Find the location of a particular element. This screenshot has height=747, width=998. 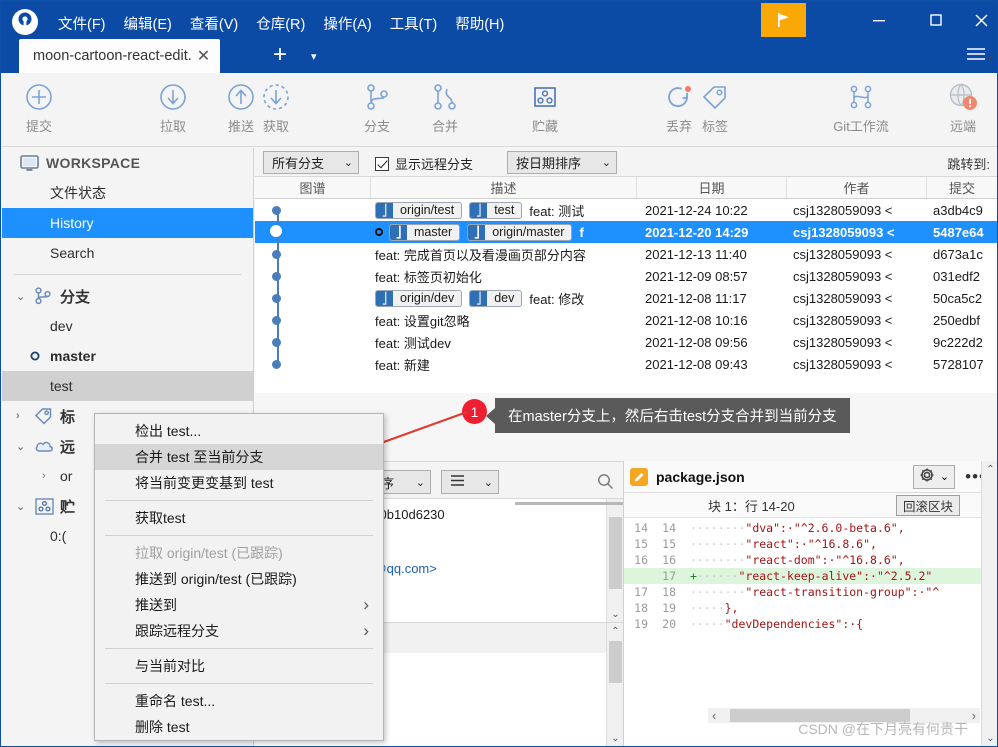

diff-old-line-number: 19 is located at coordinates (641, 624).